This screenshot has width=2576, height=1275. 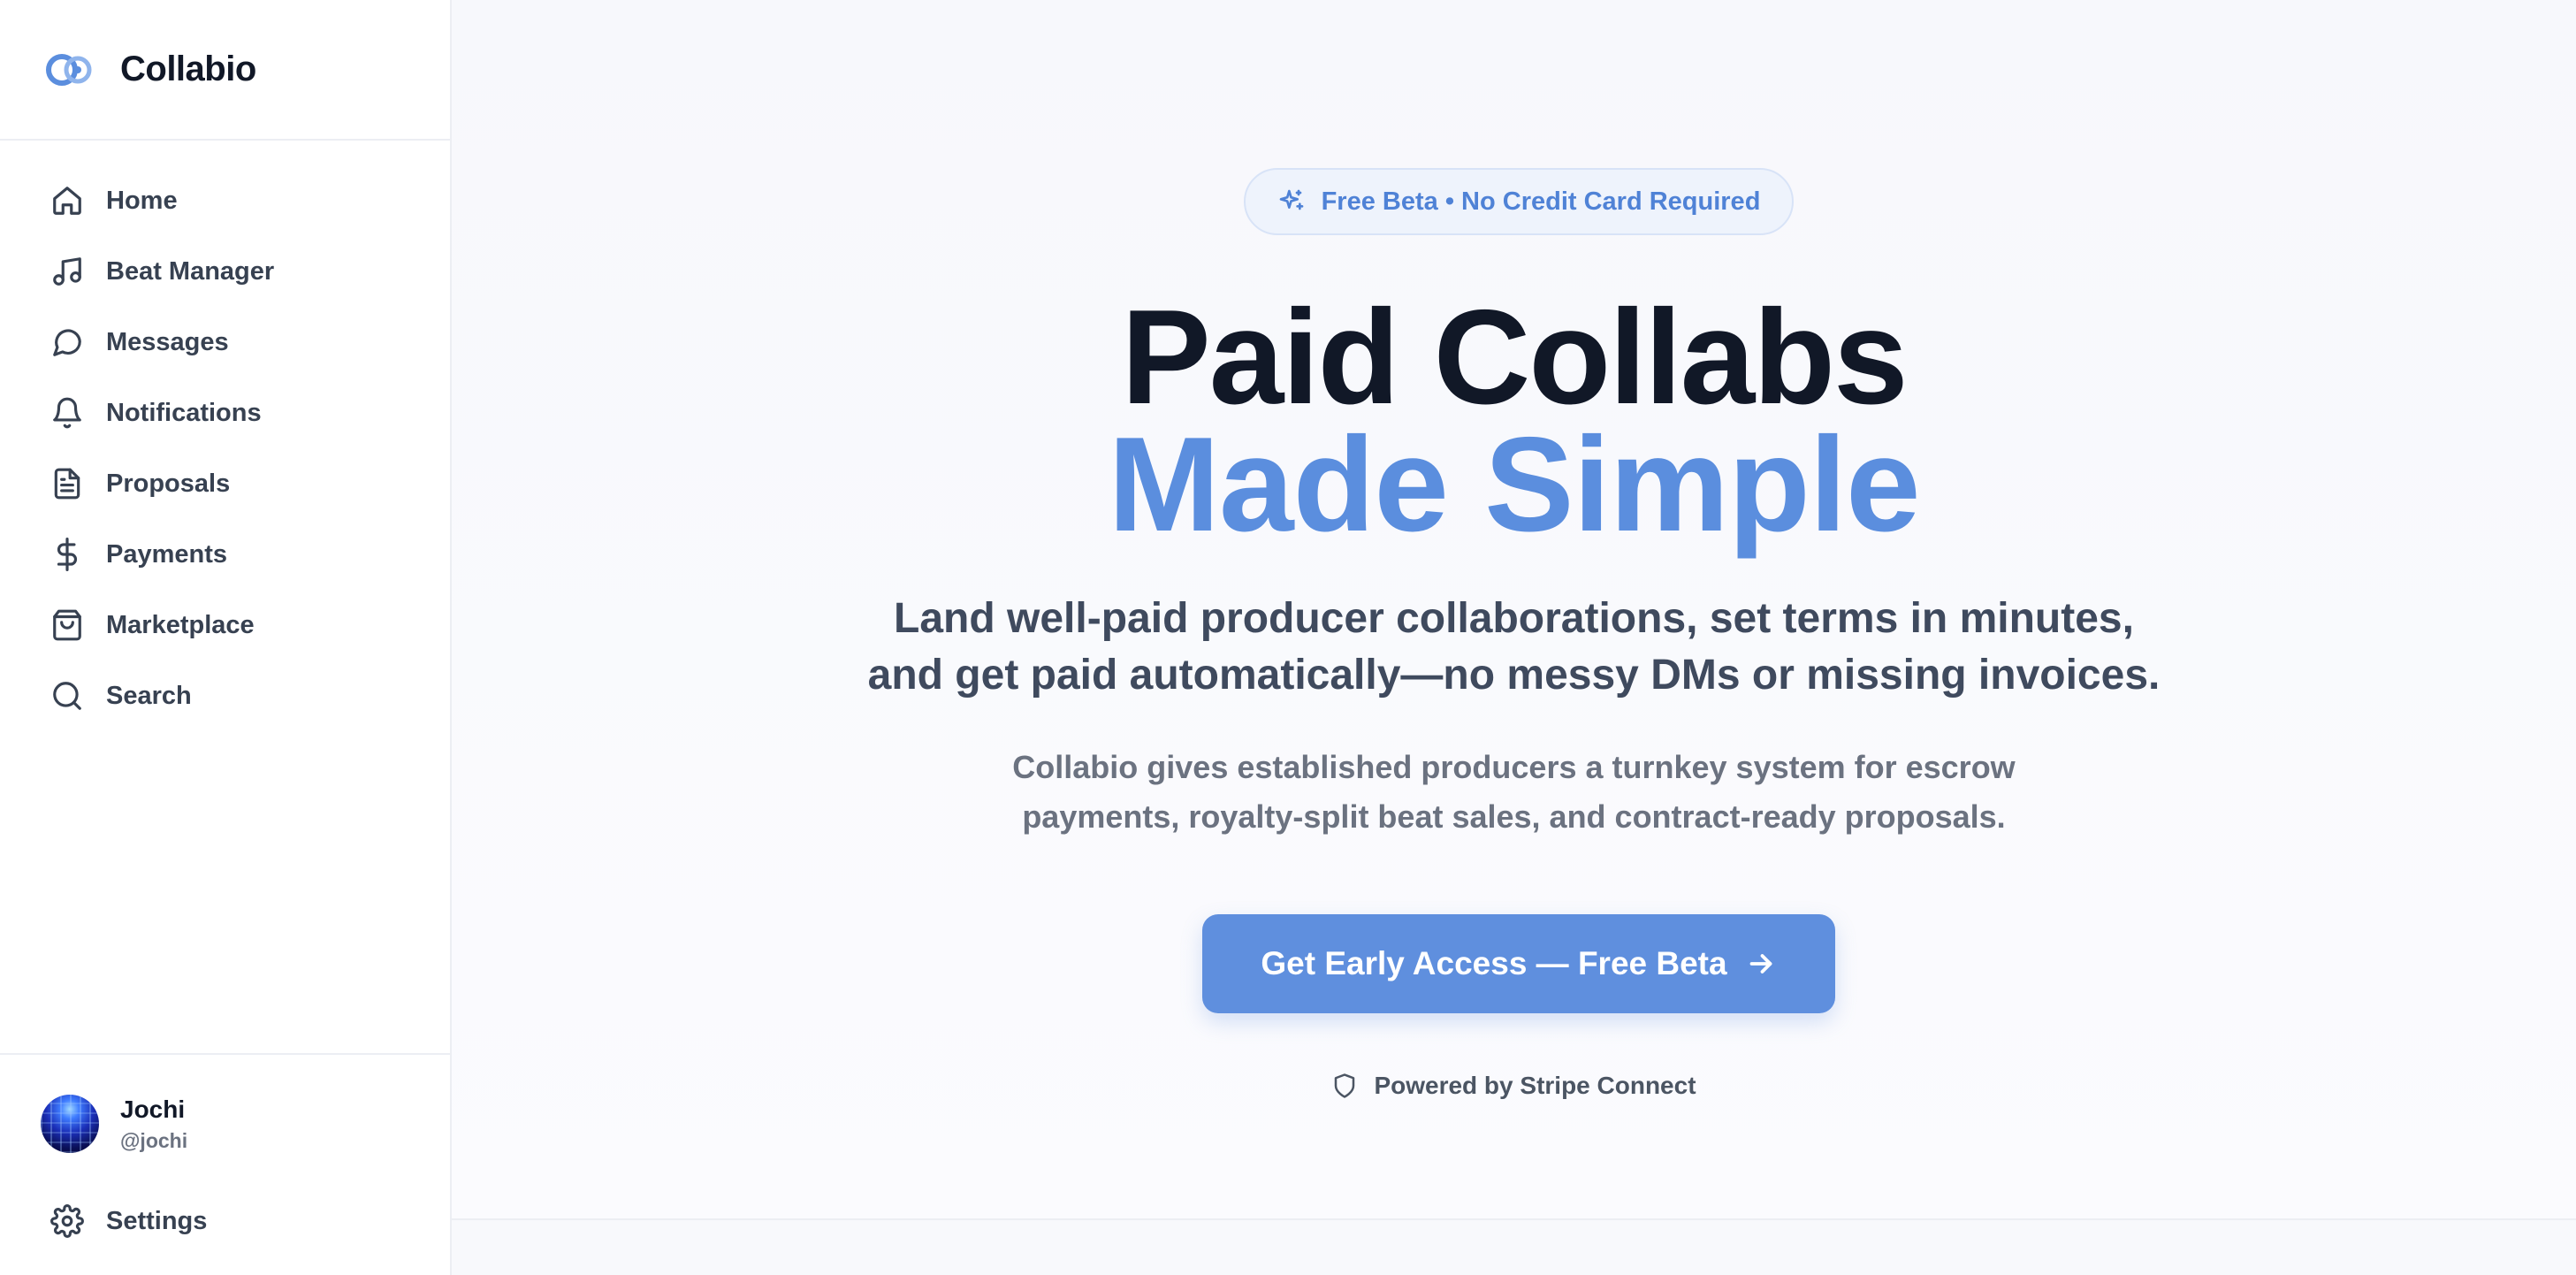 I want to click on home-icon, so click(x=67, y=200).